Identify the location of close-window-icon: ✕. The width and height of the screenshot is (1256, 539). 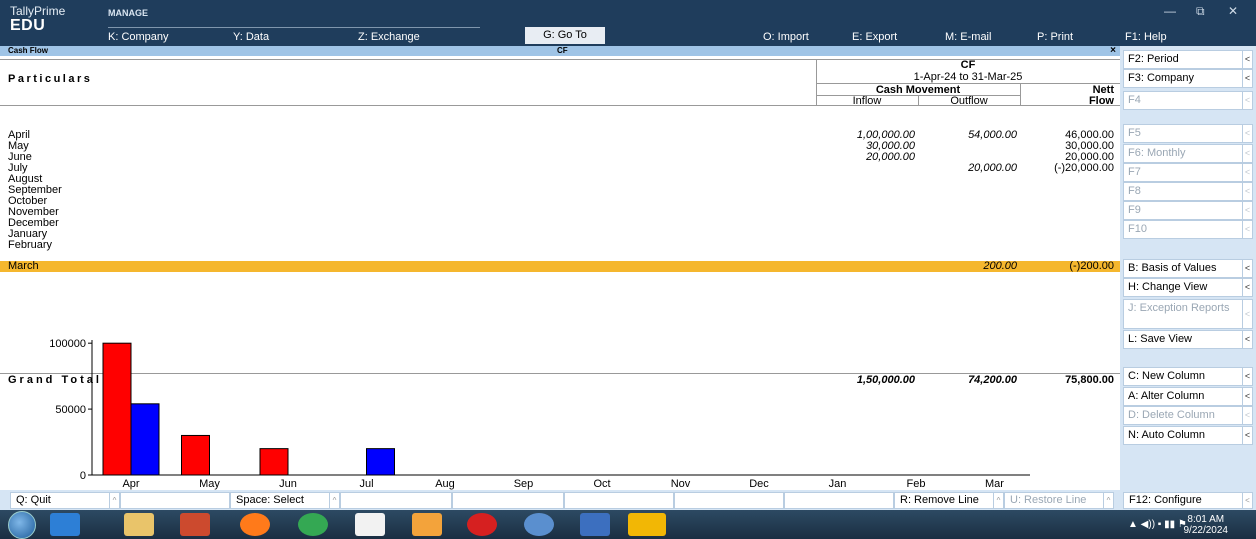
(1233, 11).